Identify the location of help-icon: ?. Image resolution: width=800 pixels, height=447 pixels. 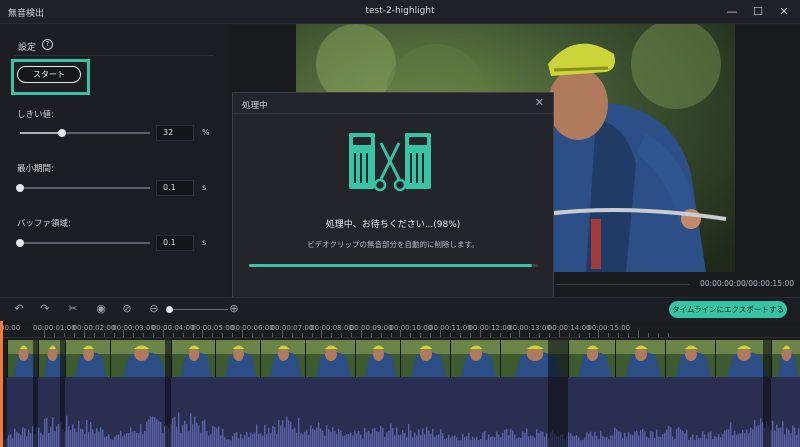
(47, 44).